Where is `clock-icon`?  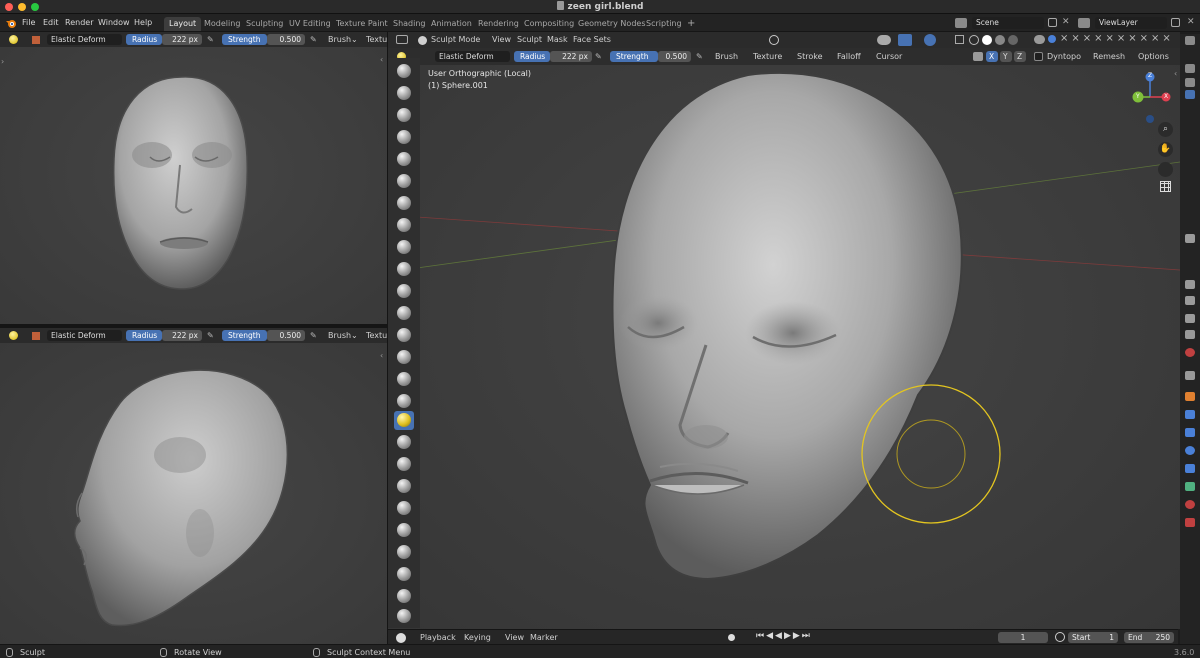 clock-icon is located at coordinates (401, 638).